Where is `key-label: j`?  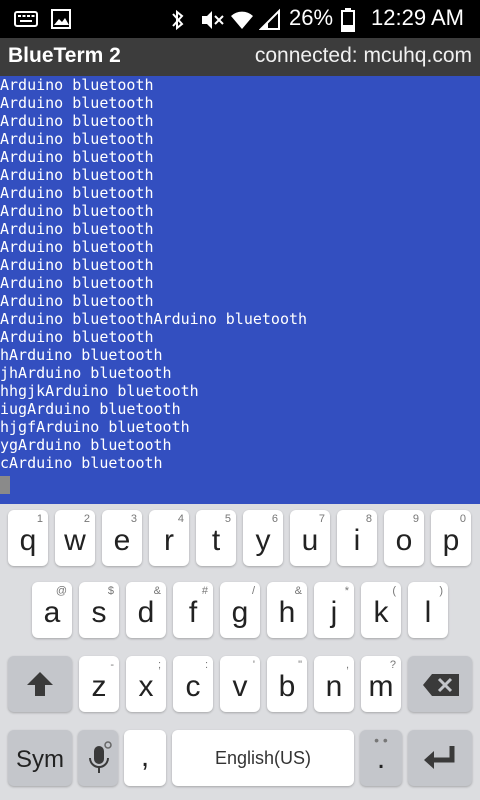
key-label: j is located at coordinates (334, 612).